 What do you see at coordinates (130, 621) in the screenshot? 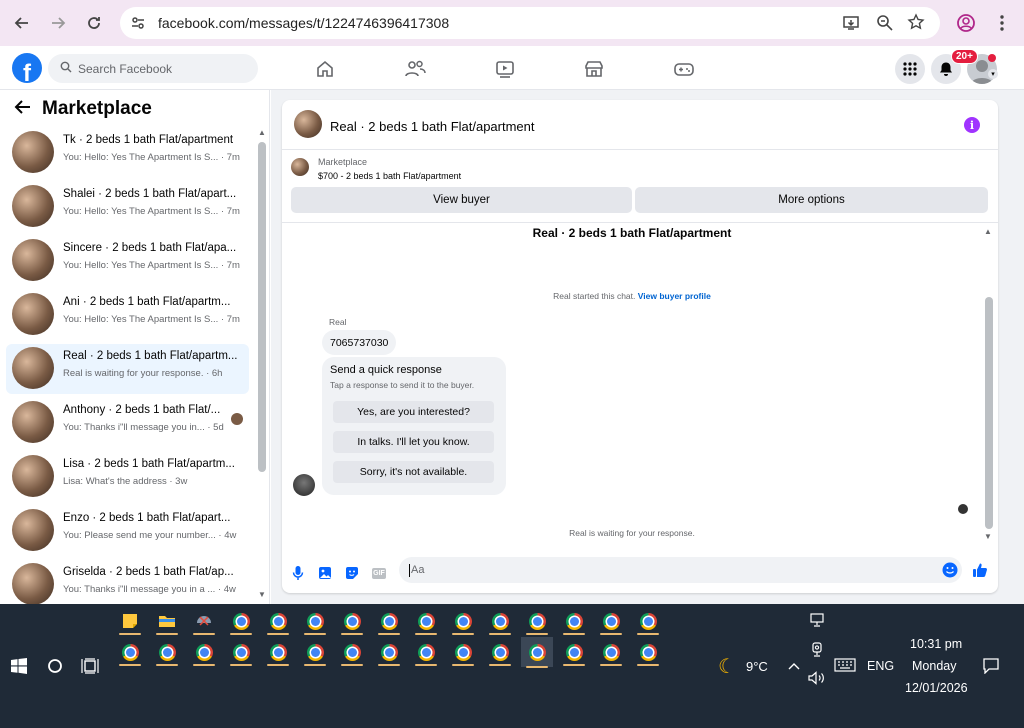
I see `sticky-notes-icon` at bounding box center [130, 621].